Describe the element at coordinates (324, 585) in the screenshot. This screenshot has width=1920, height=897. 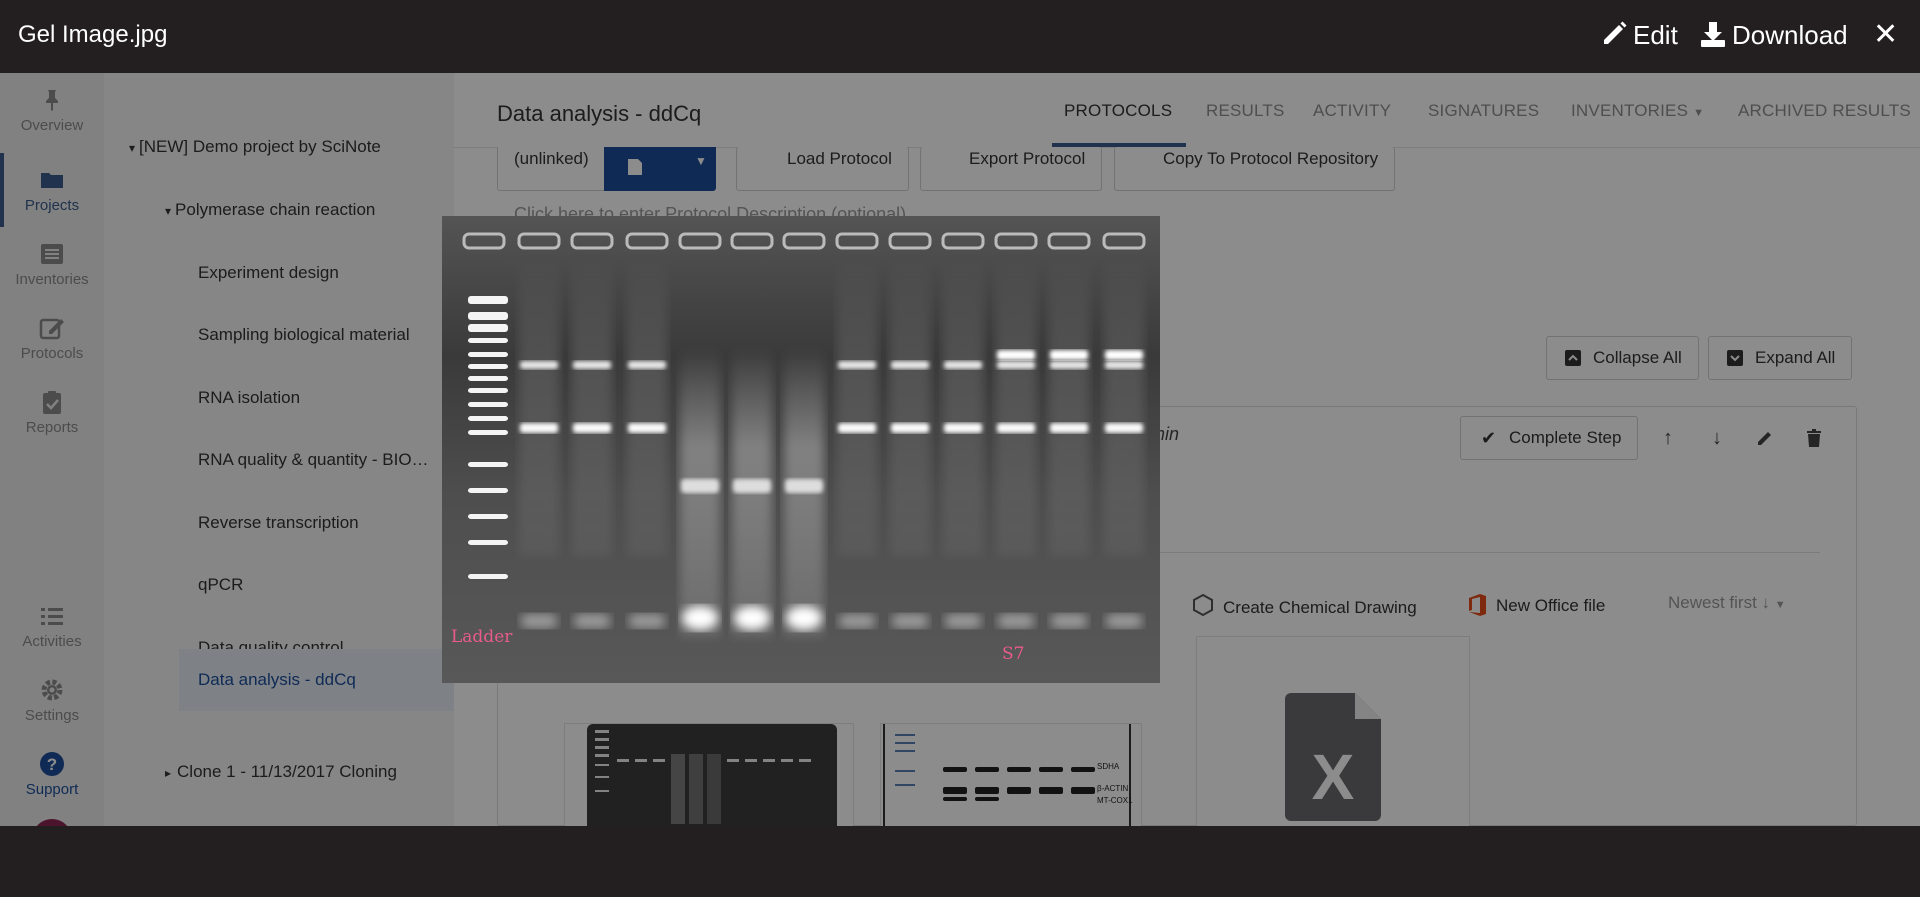
I see `tree-task: qPCR` at that location.